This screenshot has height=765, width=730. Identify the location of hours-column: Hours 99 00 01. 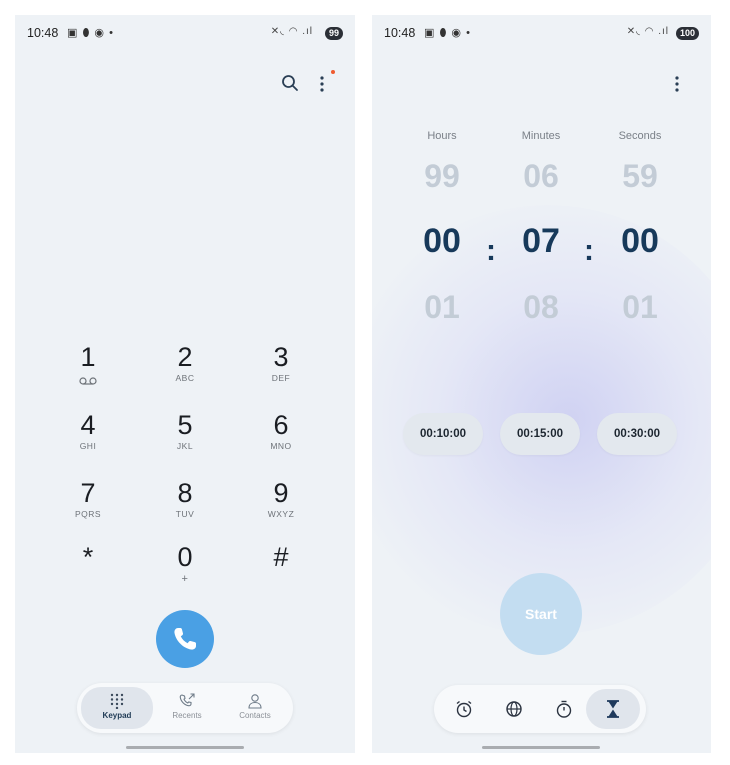
(442, 228).